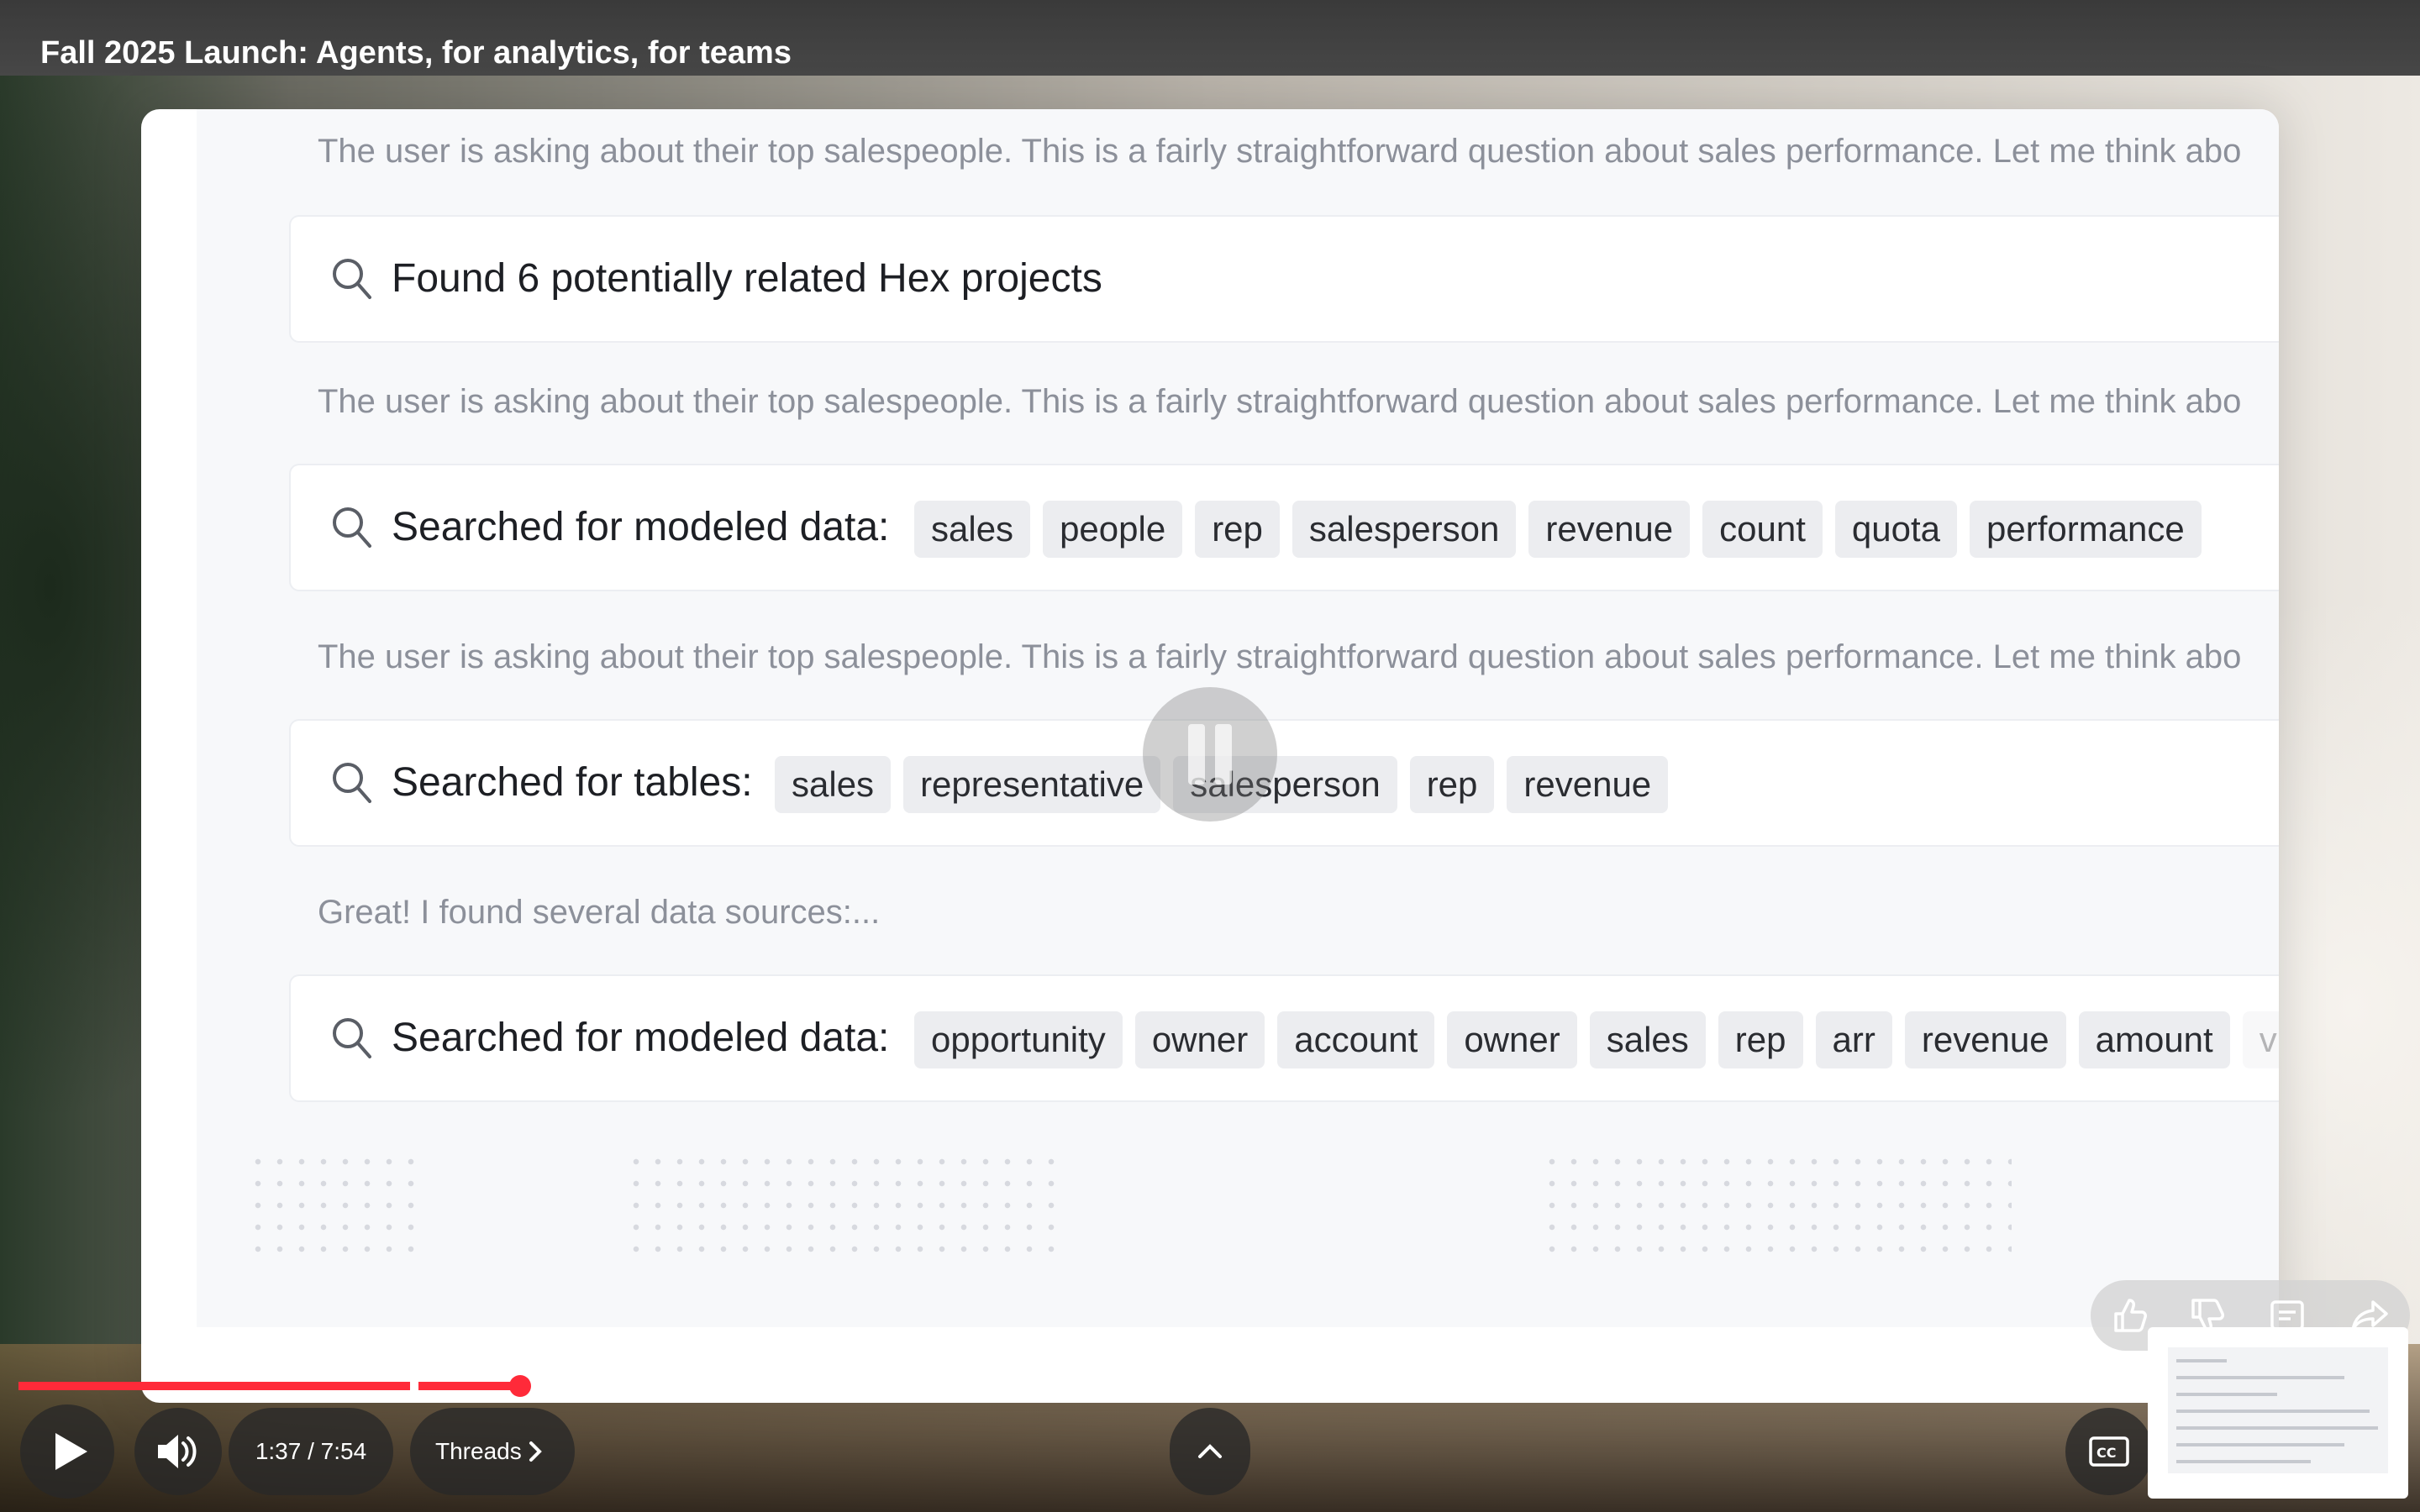  Describe the element at coordinates (71, 1451) in the screenshot. I see `play-icon` at that location.